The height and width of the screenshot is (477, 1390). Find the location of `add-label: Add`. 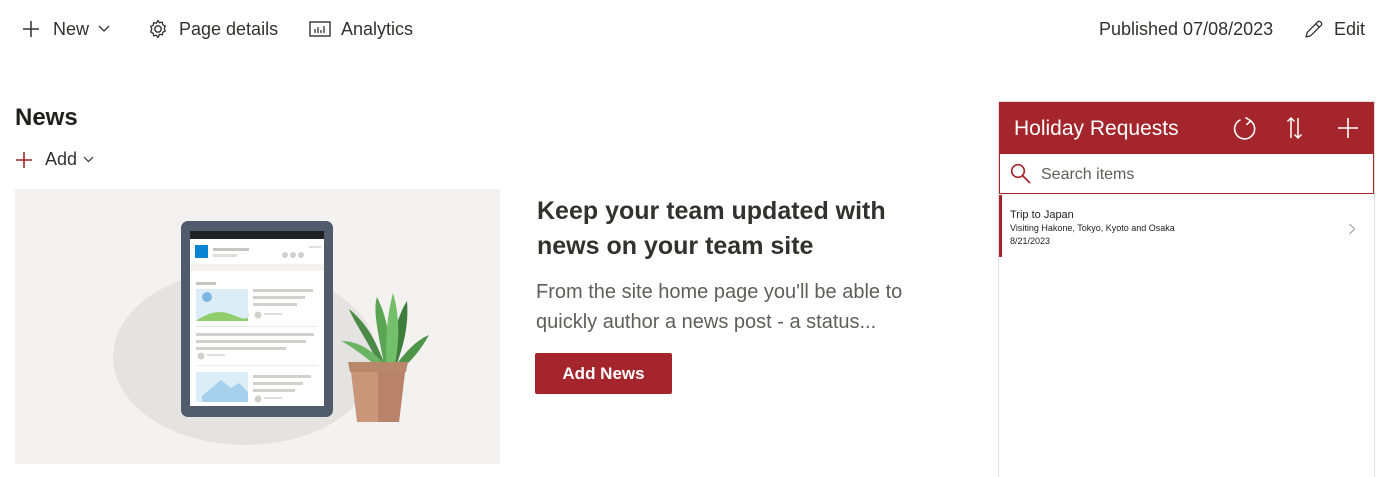

add-label: Add is located at coordinates (61, 159).